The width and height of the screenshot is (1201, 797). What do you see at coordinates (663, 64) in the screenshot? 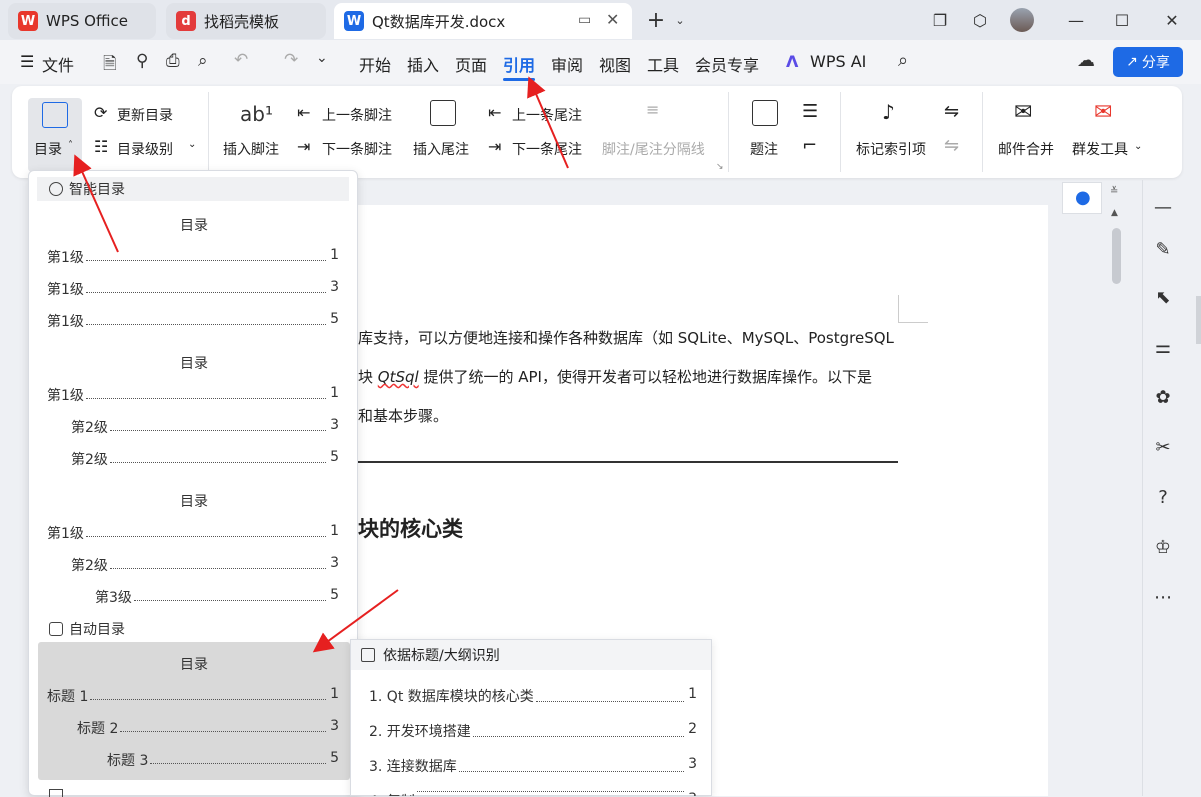
I see `menu-tools: 工具` at bounding box center [663, 64].